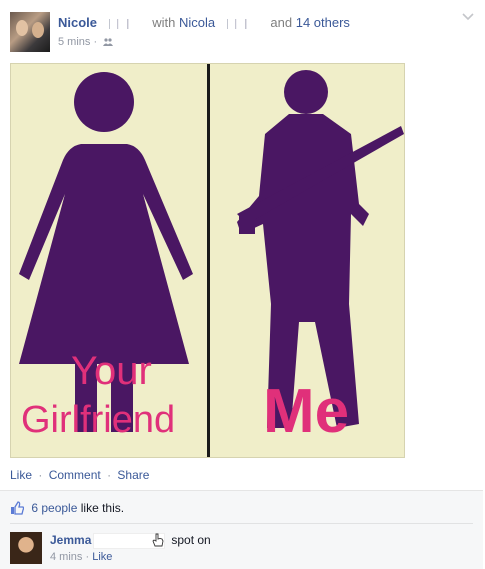 The height and width of the screenshot is (569, 485). Describe the element at coordinates (26, 548) in the screenshot. I see `commenter-avatar` at that location.